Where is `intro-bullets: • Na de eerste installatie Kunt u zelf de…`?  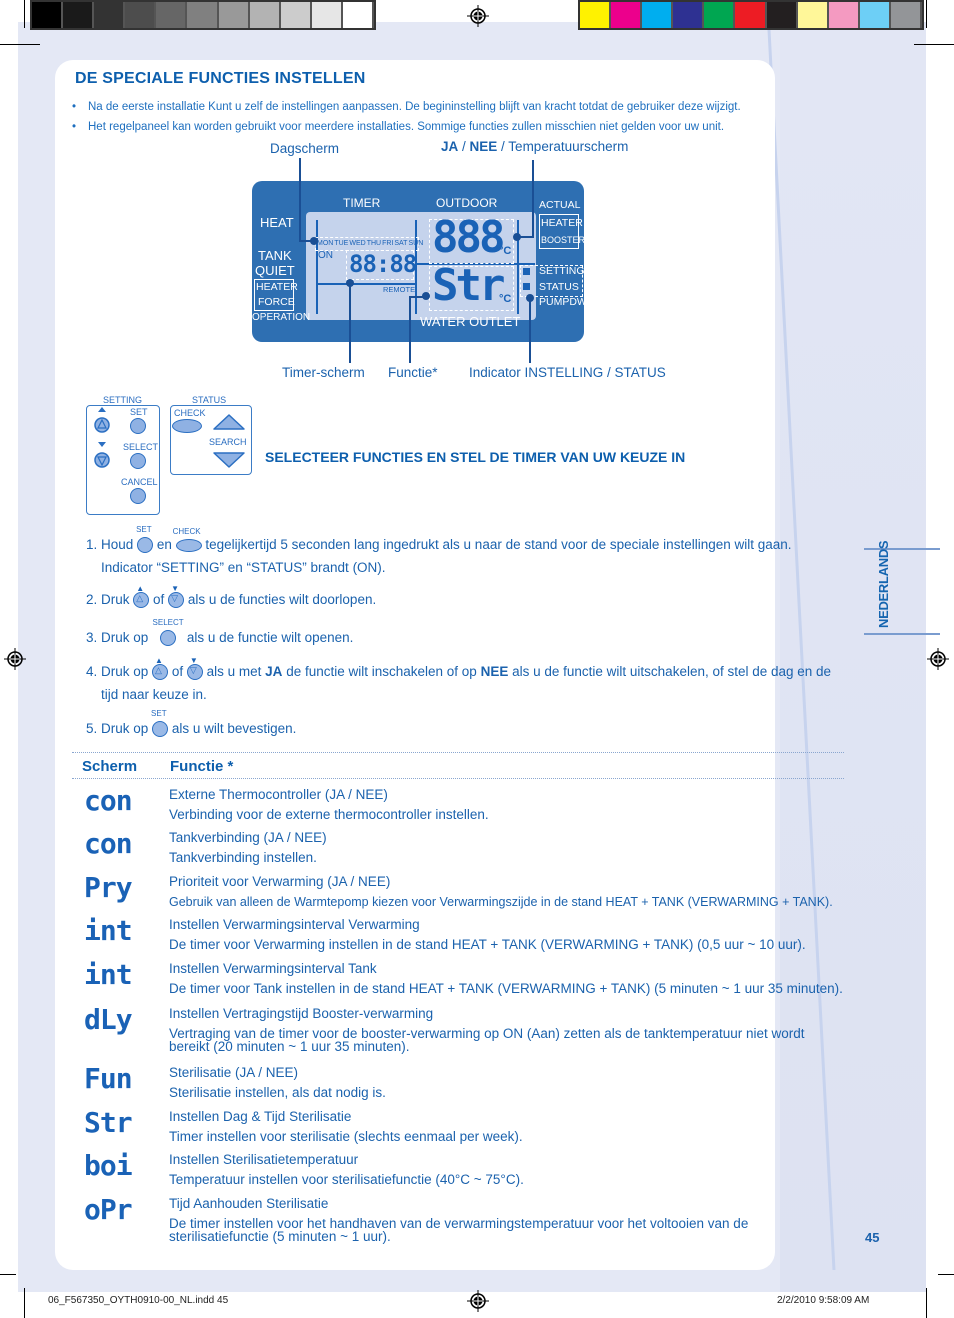
intro-bullets: • Na de eerste installatie Kunt u zelf de… is located at coordinates (406, 117).